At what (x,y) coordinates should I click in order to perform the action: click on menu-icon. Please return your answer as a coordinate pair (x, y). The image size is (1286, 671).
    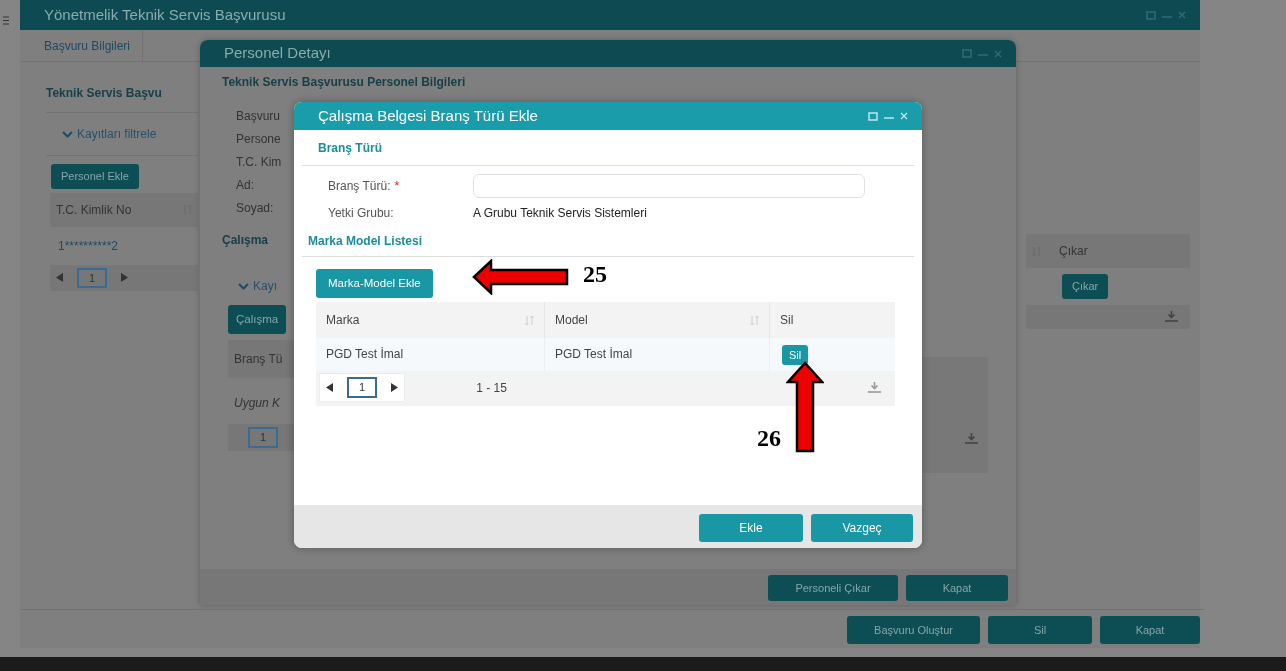
    Looking at the image, I should click on (6, 20).